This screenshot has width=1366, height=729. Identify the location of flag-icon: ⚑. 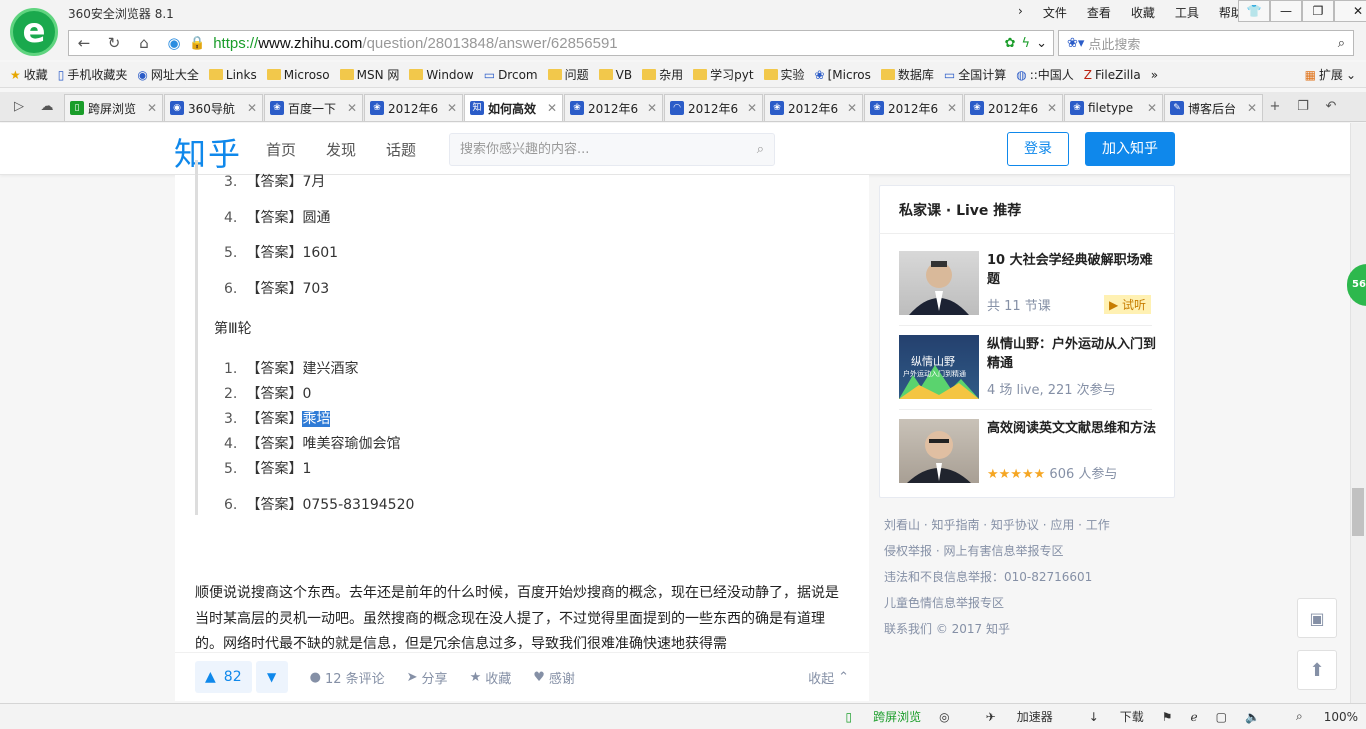
(1167, 717).